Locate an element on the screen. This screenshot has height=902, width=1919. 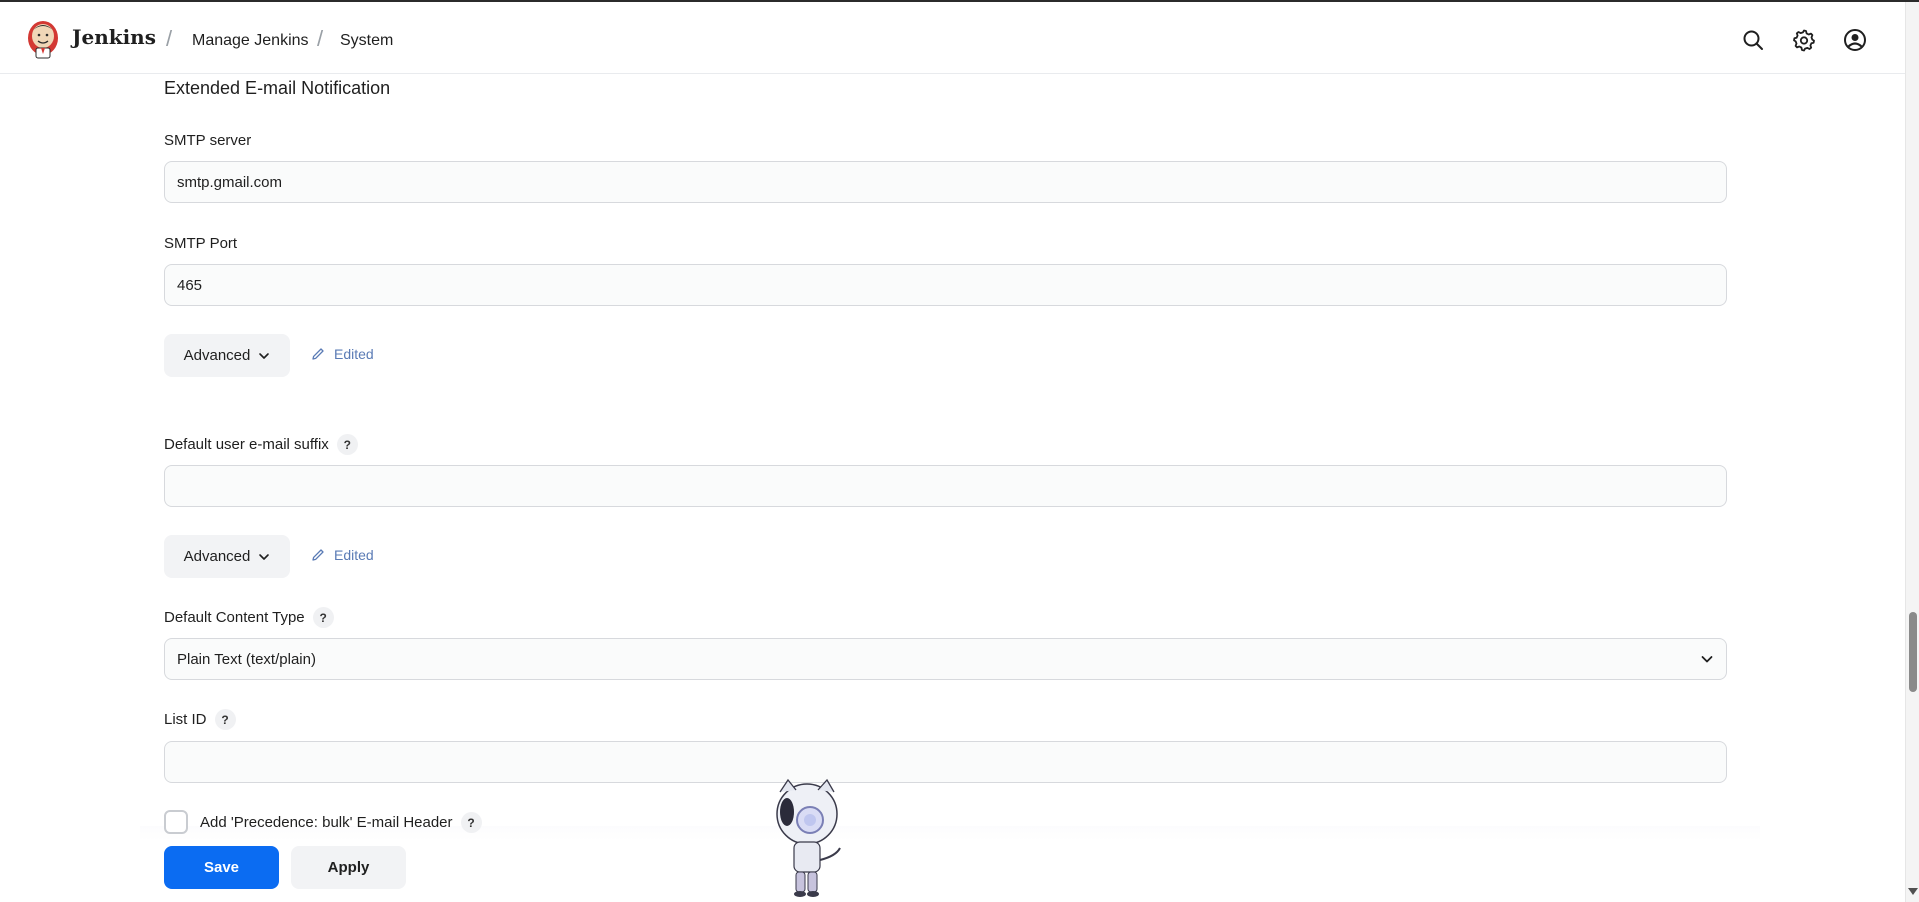
list-id-label-text: List ID is located at coordinates (185, 719).